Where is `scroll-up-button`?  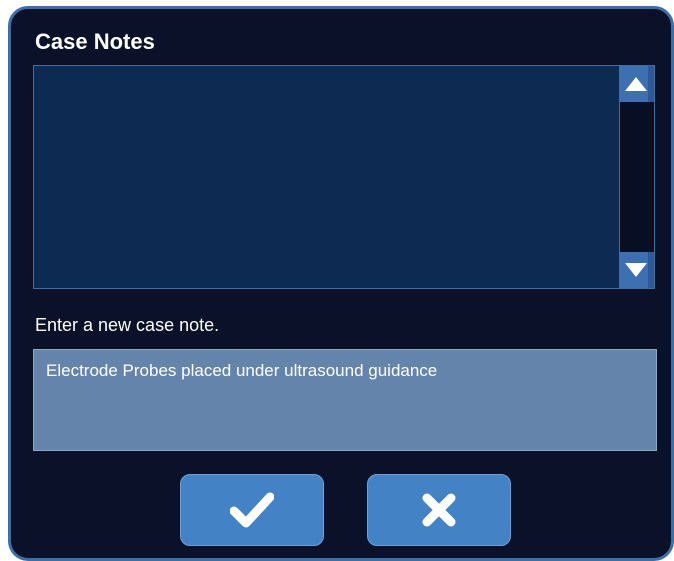 scroll-up-button is located at coordinates (637, 84).